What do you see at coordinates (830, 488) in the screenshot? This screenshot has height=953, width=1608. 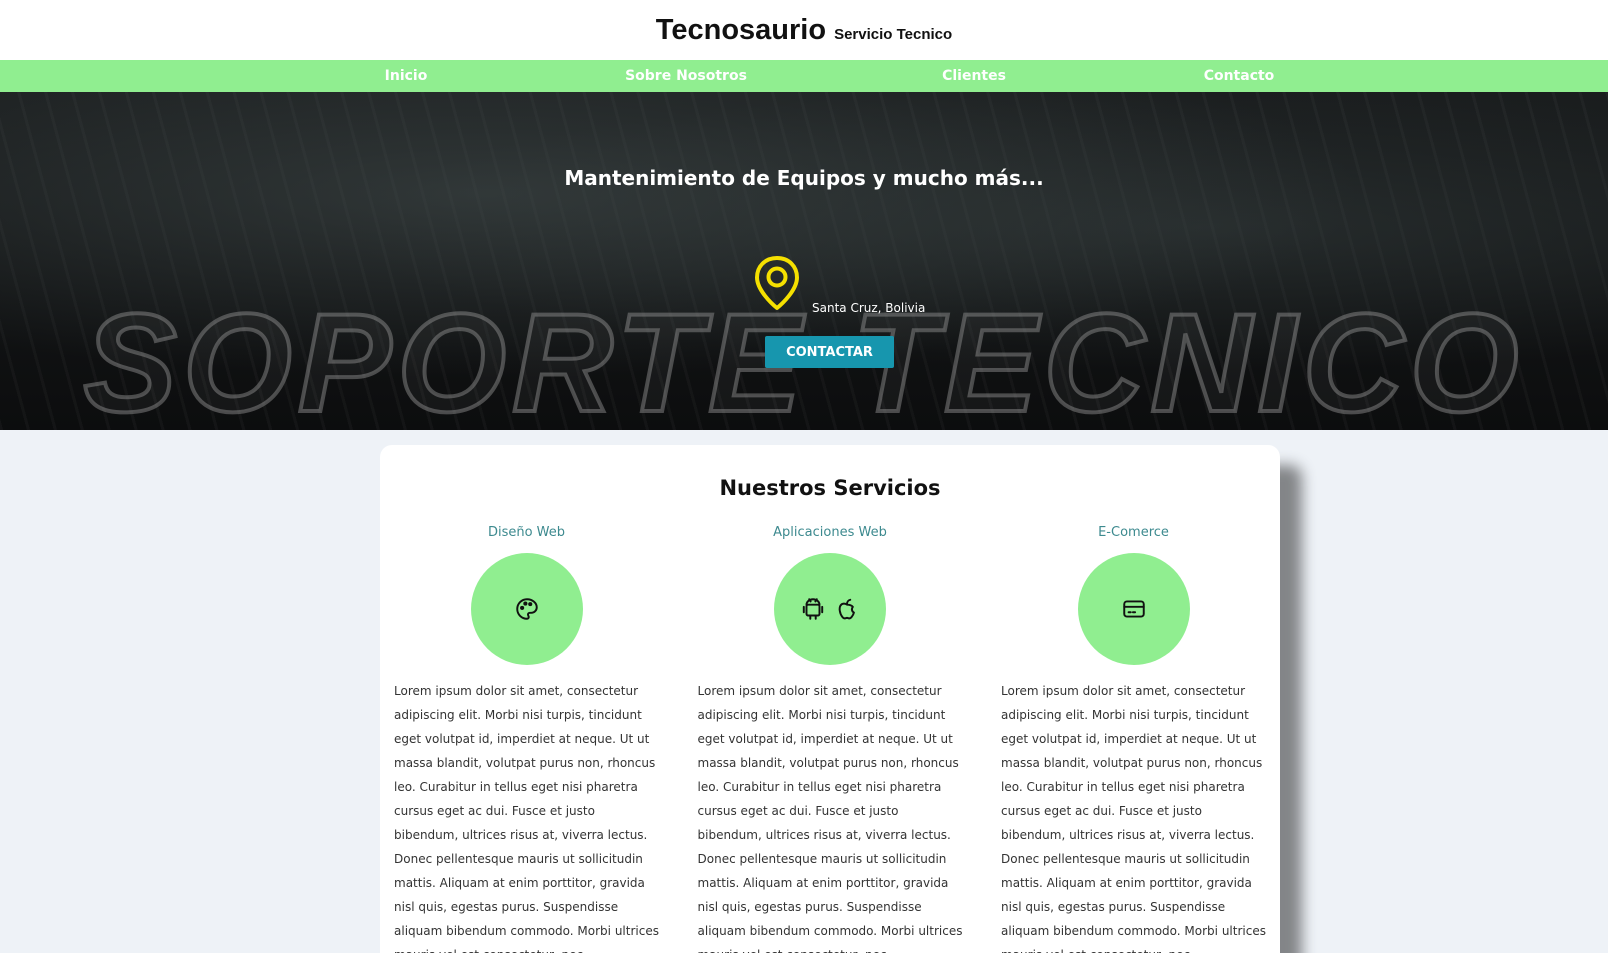 I see `services-title: Nuestros Servicios` at bounding box center [830, 488].